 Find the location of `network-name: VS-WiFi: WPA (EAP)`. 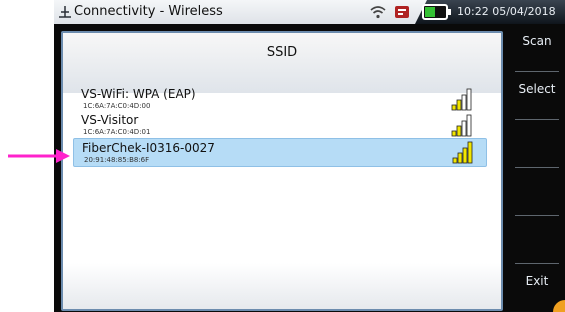

network-name: VS-WiFi: WPA (EAP) is located at coordinates (138, 94).